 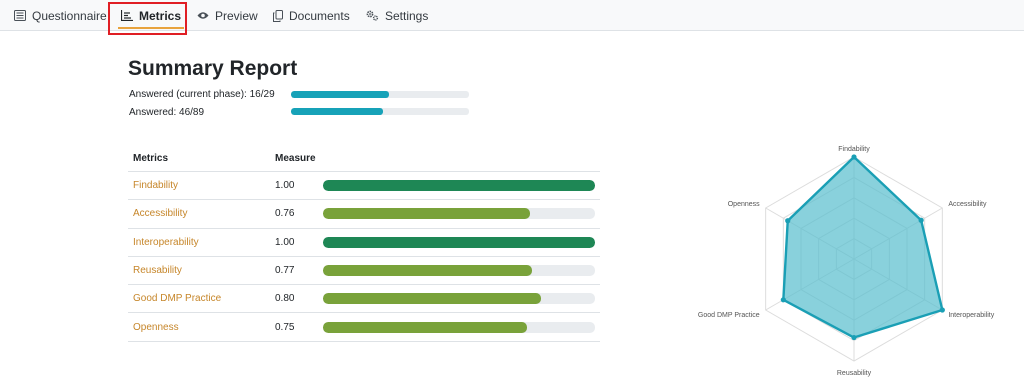 What do you see at coordinates (151, 158) in the screenshot?
I see `metrics-column-header: Metrics` at bounding box center [151, 158].